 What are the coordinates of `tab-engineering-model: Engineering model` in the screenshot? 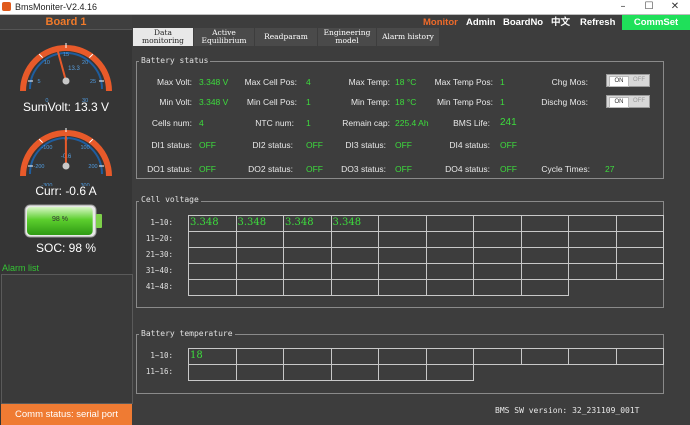 It's located at (347, 37).